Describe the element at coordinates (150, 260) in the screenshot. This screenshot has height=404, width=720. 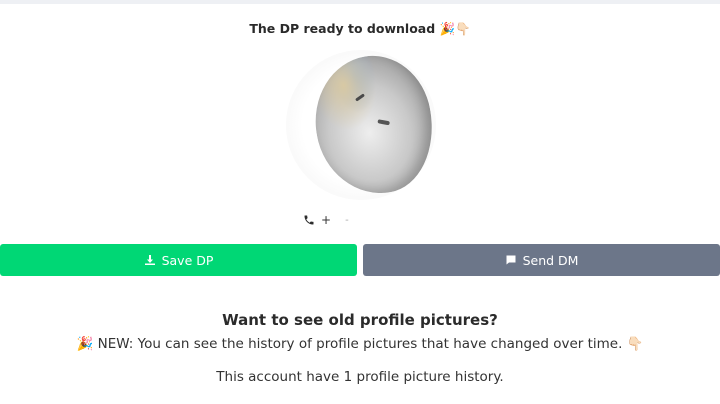
I see `download-icon` at that location.